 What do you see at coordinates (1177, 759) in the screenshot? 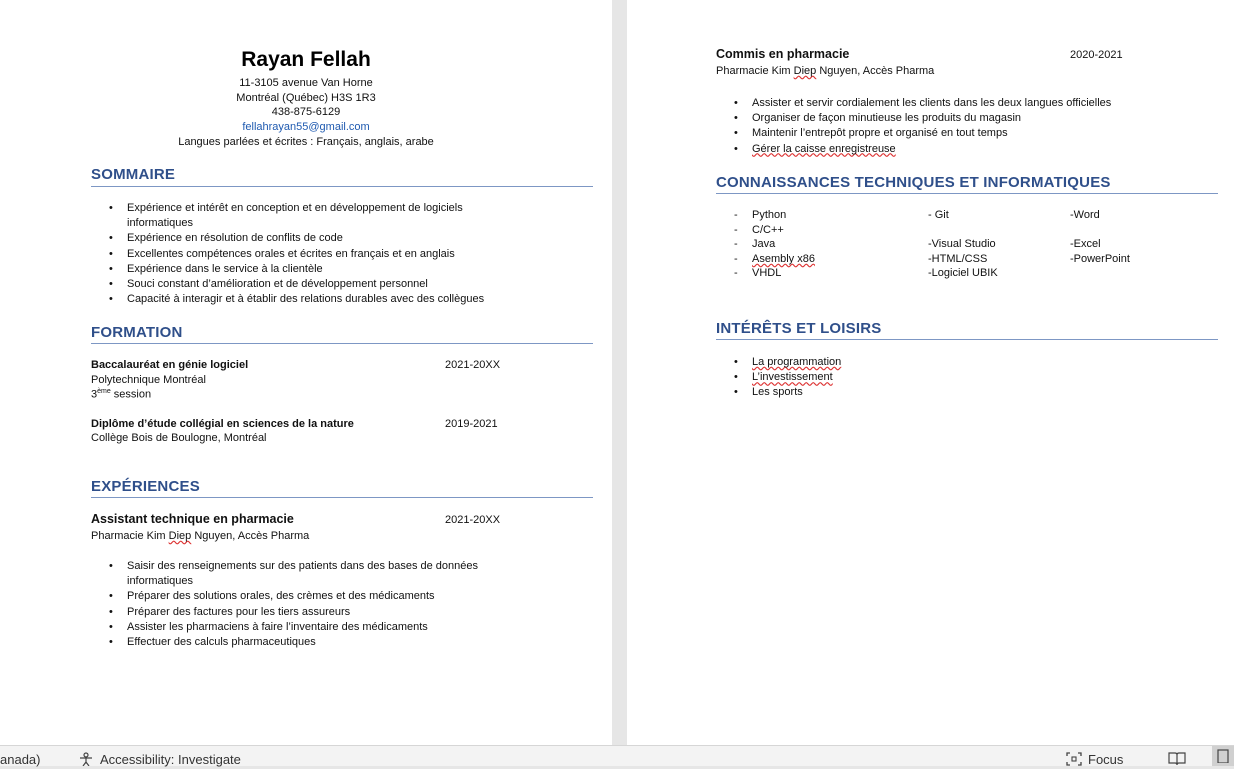
I see `book-icon` at bounding box center [1177, 759].